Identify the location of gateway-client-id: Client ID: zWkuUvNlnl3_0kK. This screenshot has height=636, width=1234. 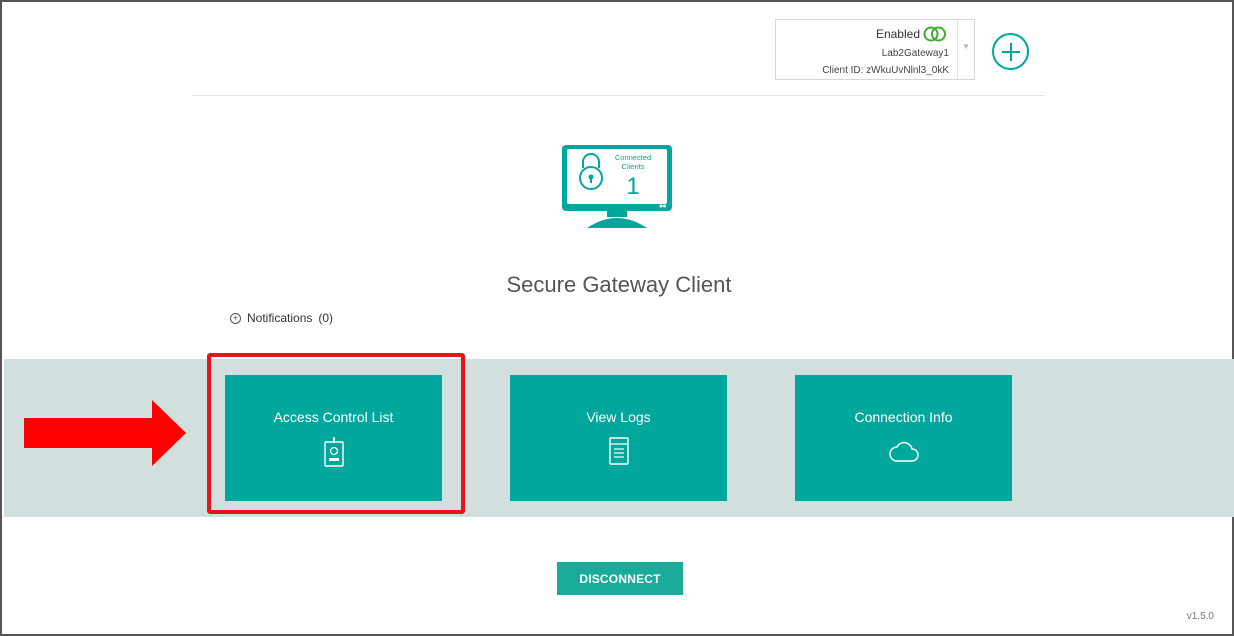
(885, 70).